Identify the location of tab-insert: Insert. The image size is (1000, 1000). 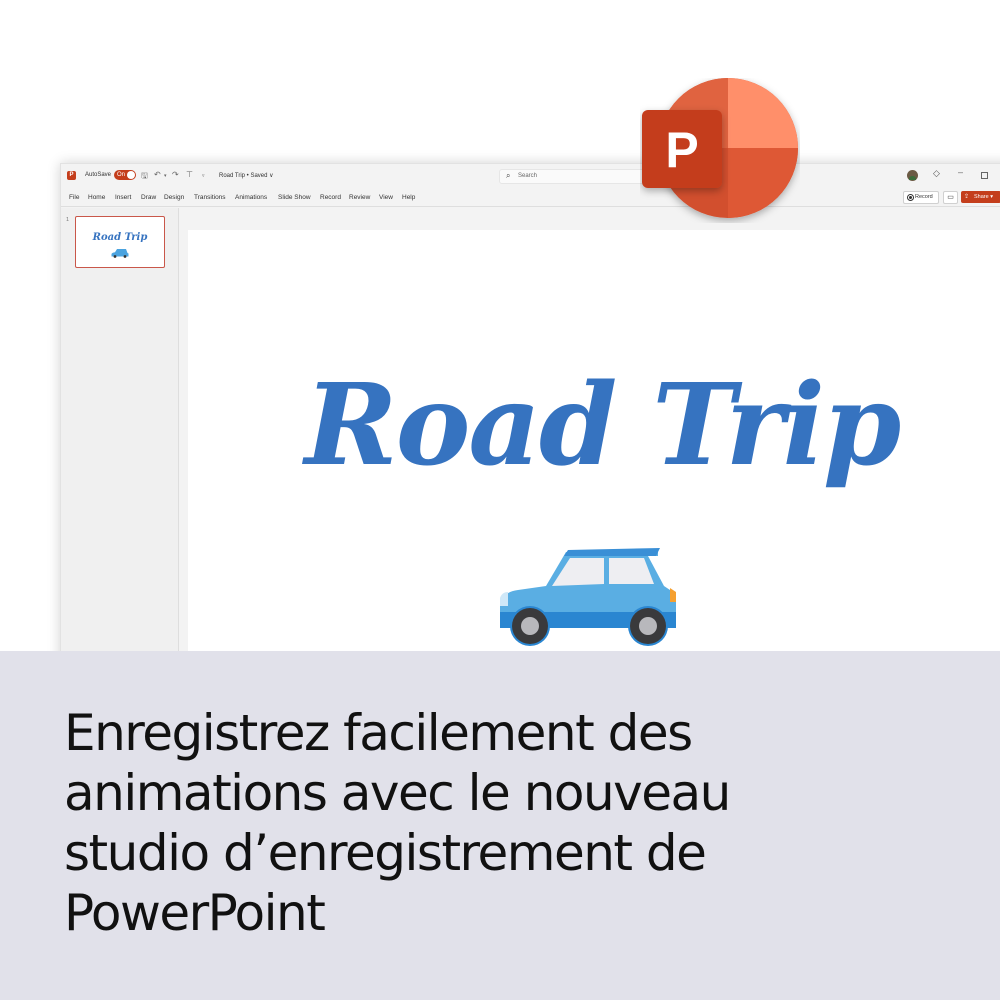
(123, 197).